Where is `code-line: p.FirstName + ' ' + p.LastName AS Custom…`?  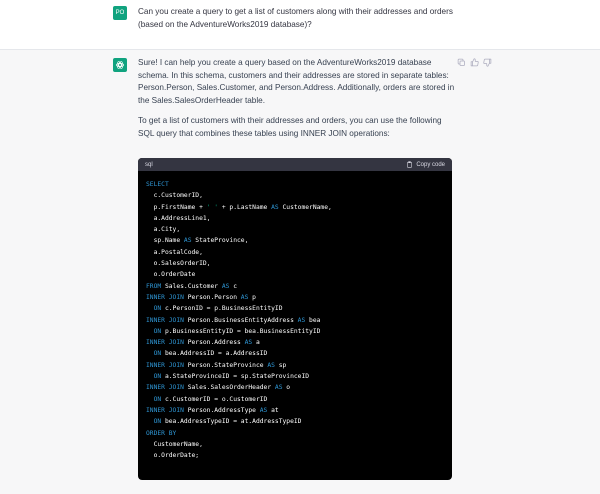 code-line: p.FirstName + ' ' + p.LastName AS Custom… is located at coordinates (295, 207).